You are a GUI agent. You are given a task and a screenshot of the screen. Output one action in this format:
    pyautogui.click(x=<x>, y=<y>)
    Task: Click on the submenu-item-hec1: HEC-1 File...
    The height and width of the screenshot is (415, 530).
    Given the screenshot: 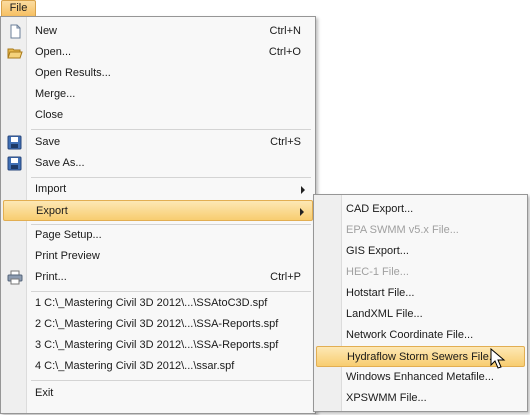 What is the action you would take?
    pyautogui.click(x=420, y=272)
    